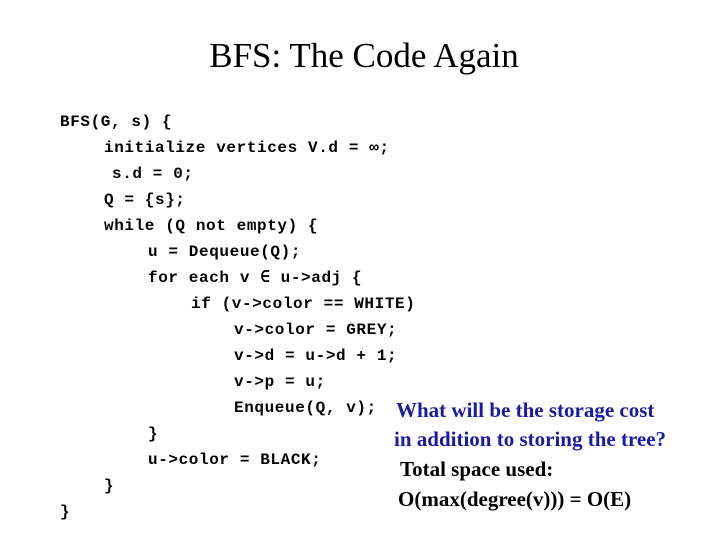  Describe the element at coordinates (316, 356) in the screenshot. I see `code-line: v->d = u->d + 1;` at that location.